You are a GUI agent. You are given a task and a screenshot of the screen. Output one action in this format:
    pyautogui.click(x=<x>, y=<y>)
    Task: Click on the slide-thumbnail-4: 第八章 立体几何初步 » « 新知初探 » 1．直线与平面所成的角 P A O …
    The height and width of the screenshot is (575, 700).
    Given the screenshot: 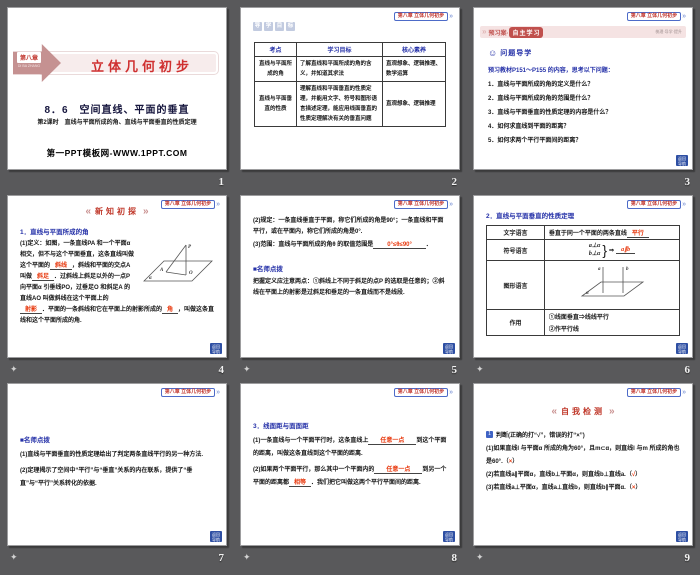 What is the action you would take?
    pyautogui.click(x=117, y=276)
    